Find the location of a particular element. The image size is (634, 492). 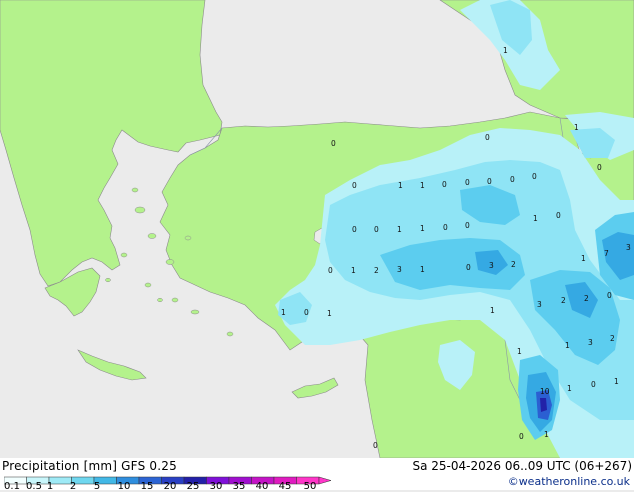

color-scale-tick: 10 is located at coordinates (124, 486).